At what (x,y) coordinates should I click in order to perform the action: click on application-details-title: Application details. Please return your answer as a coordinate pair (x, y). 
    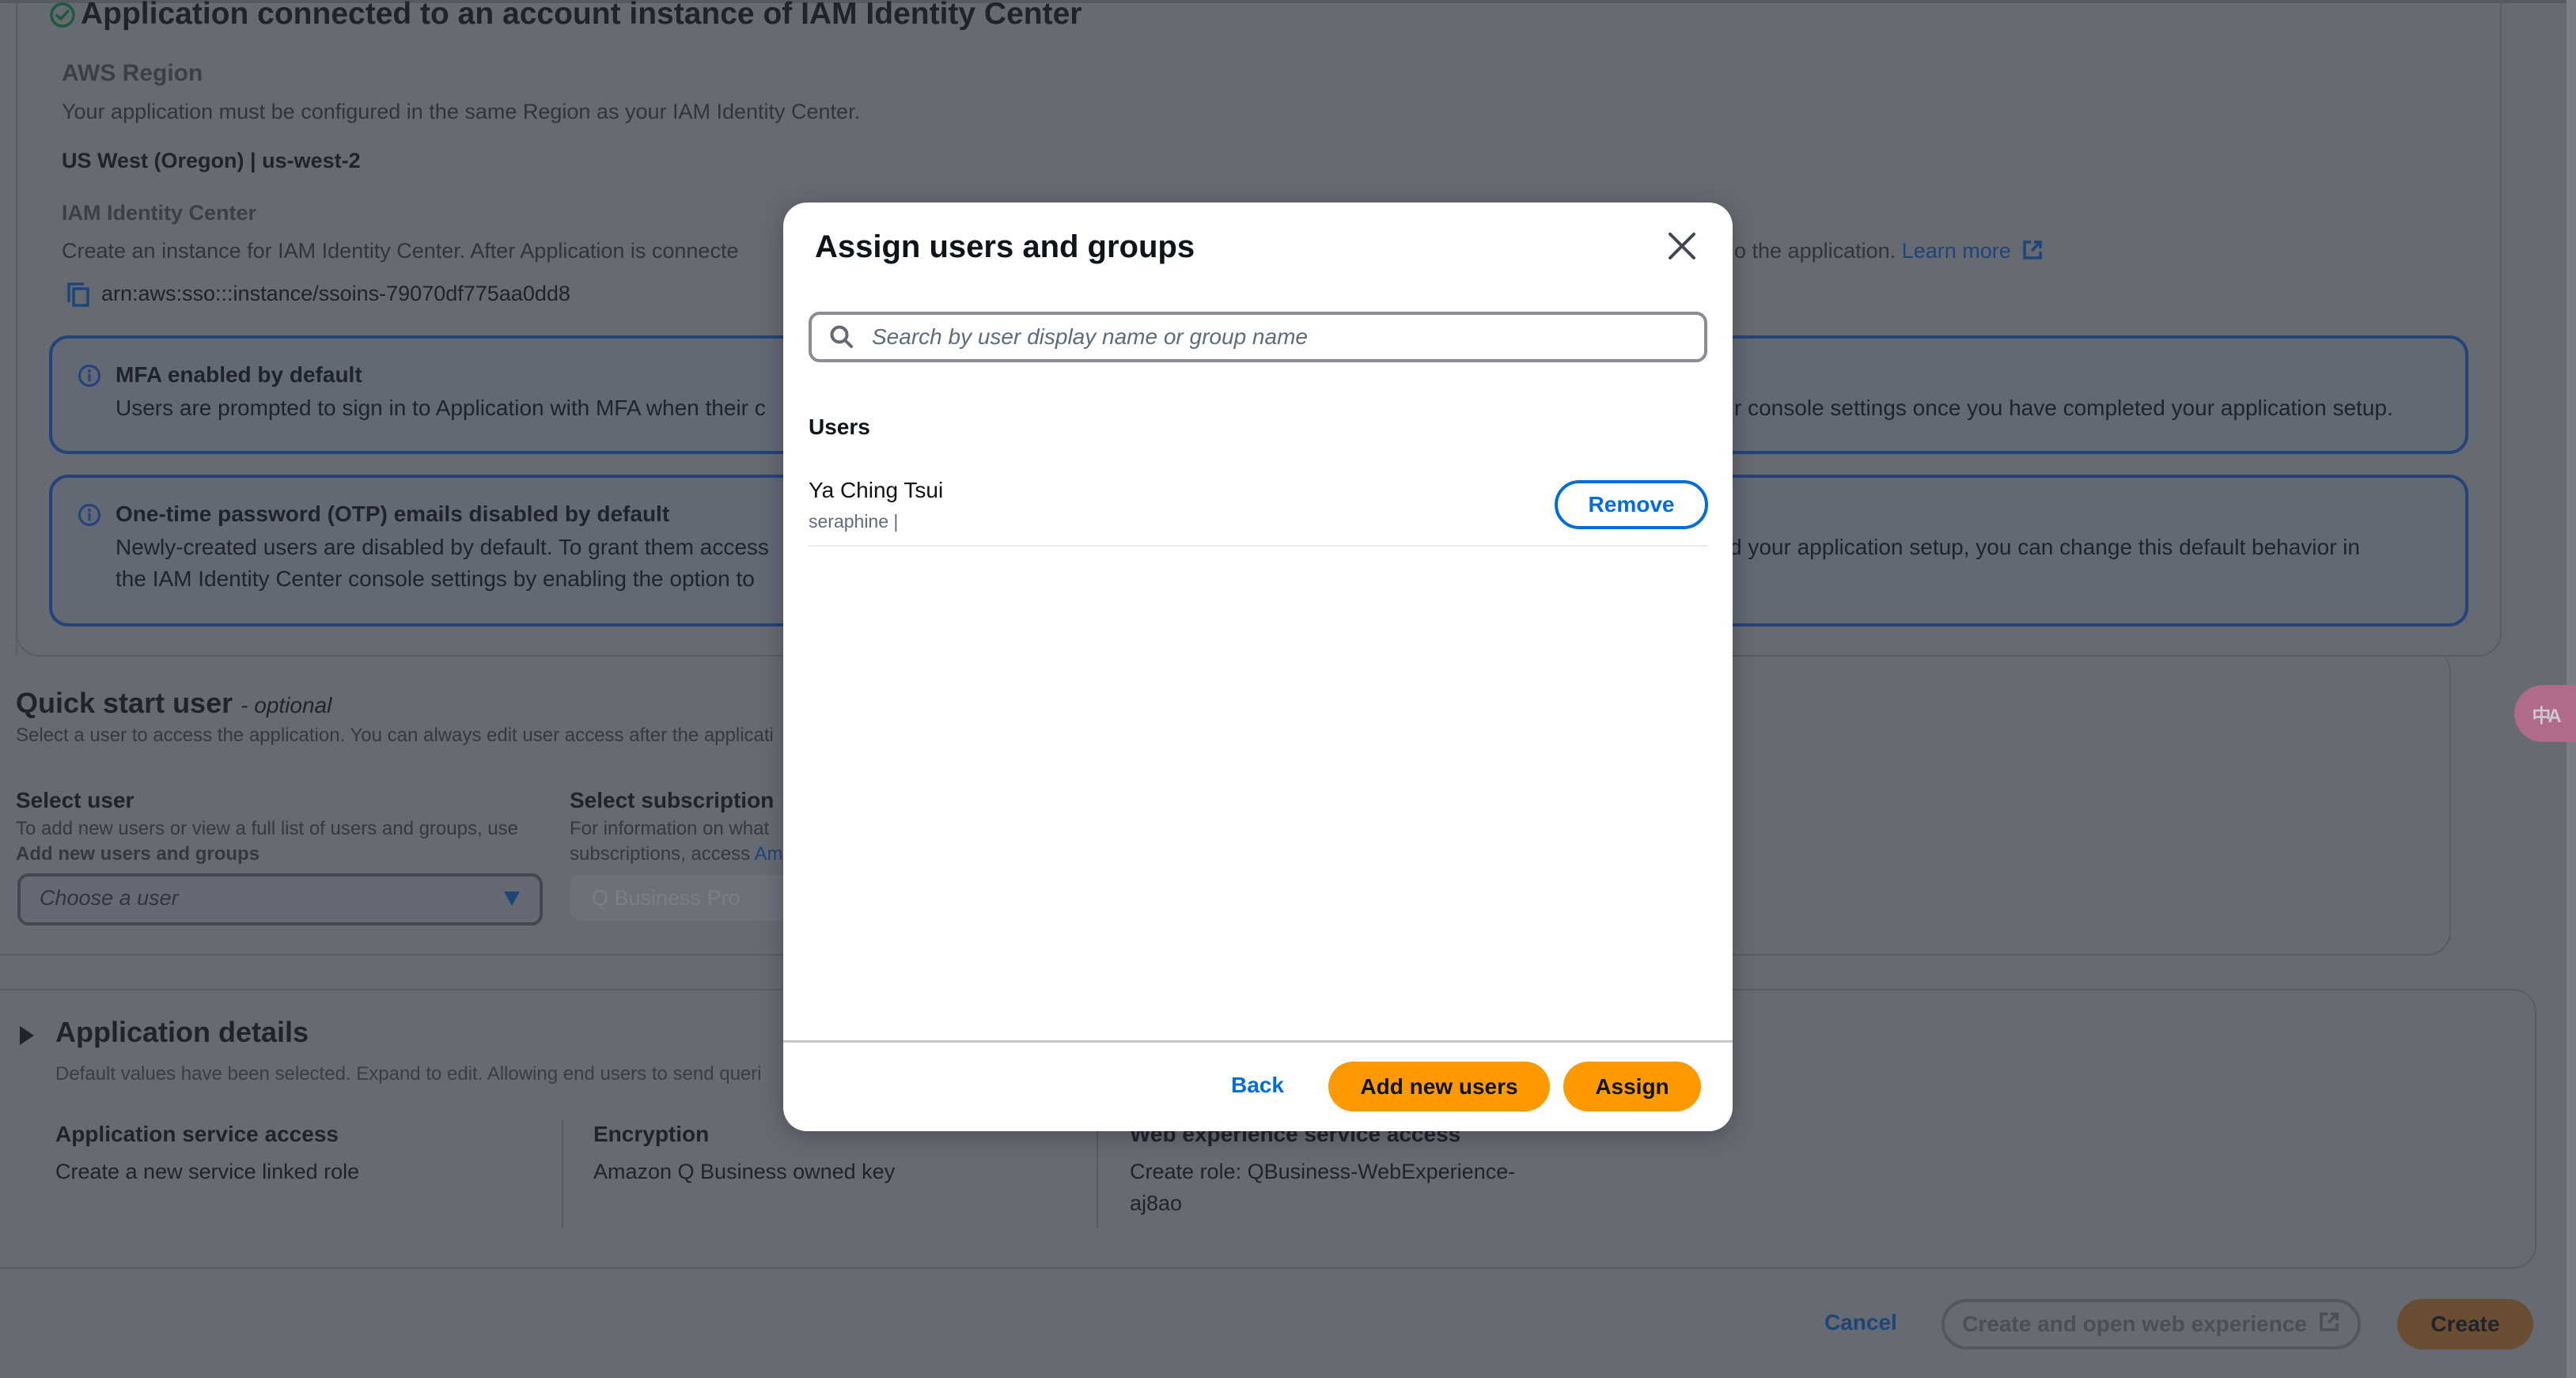
    Looking at the image, I should click on (182, 1032).